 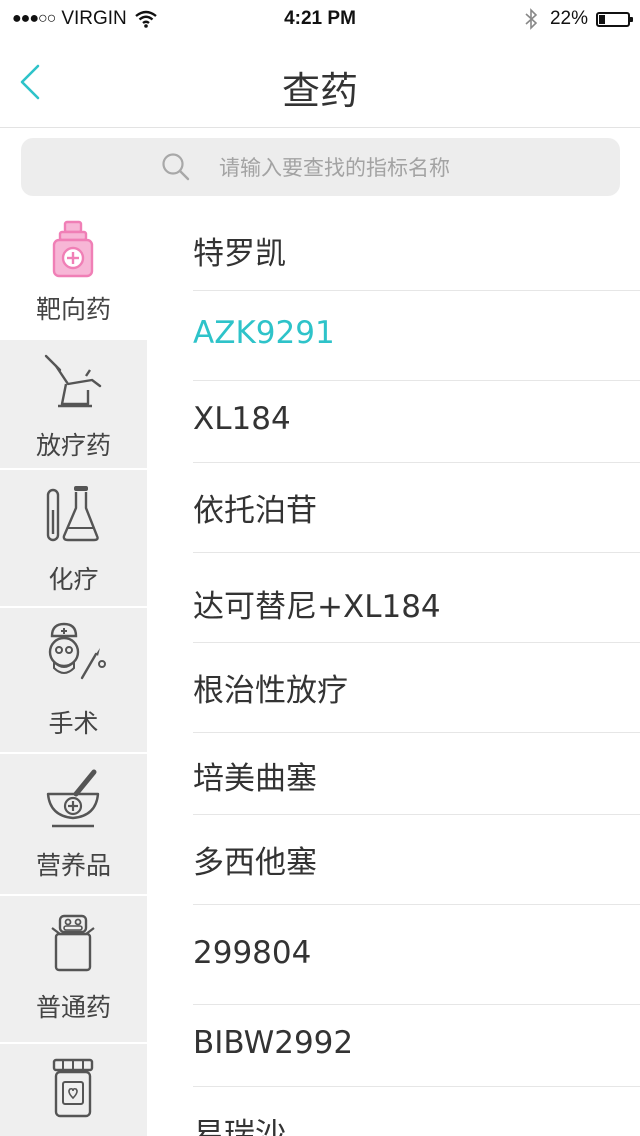 I want to click on category-more, so click(x=73, y=1090).